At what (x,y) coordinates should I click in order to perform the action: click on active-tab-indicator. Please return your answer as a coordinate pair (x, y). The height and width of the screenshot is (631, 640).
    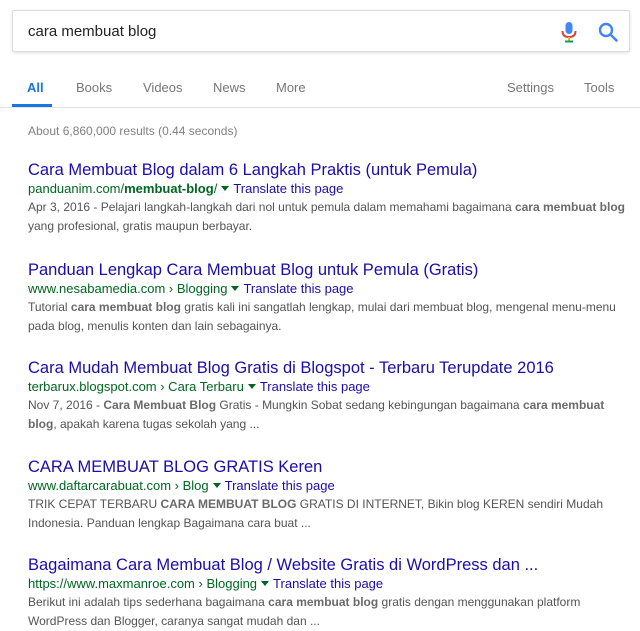
    Looking at the image, I should click on (32, 105).